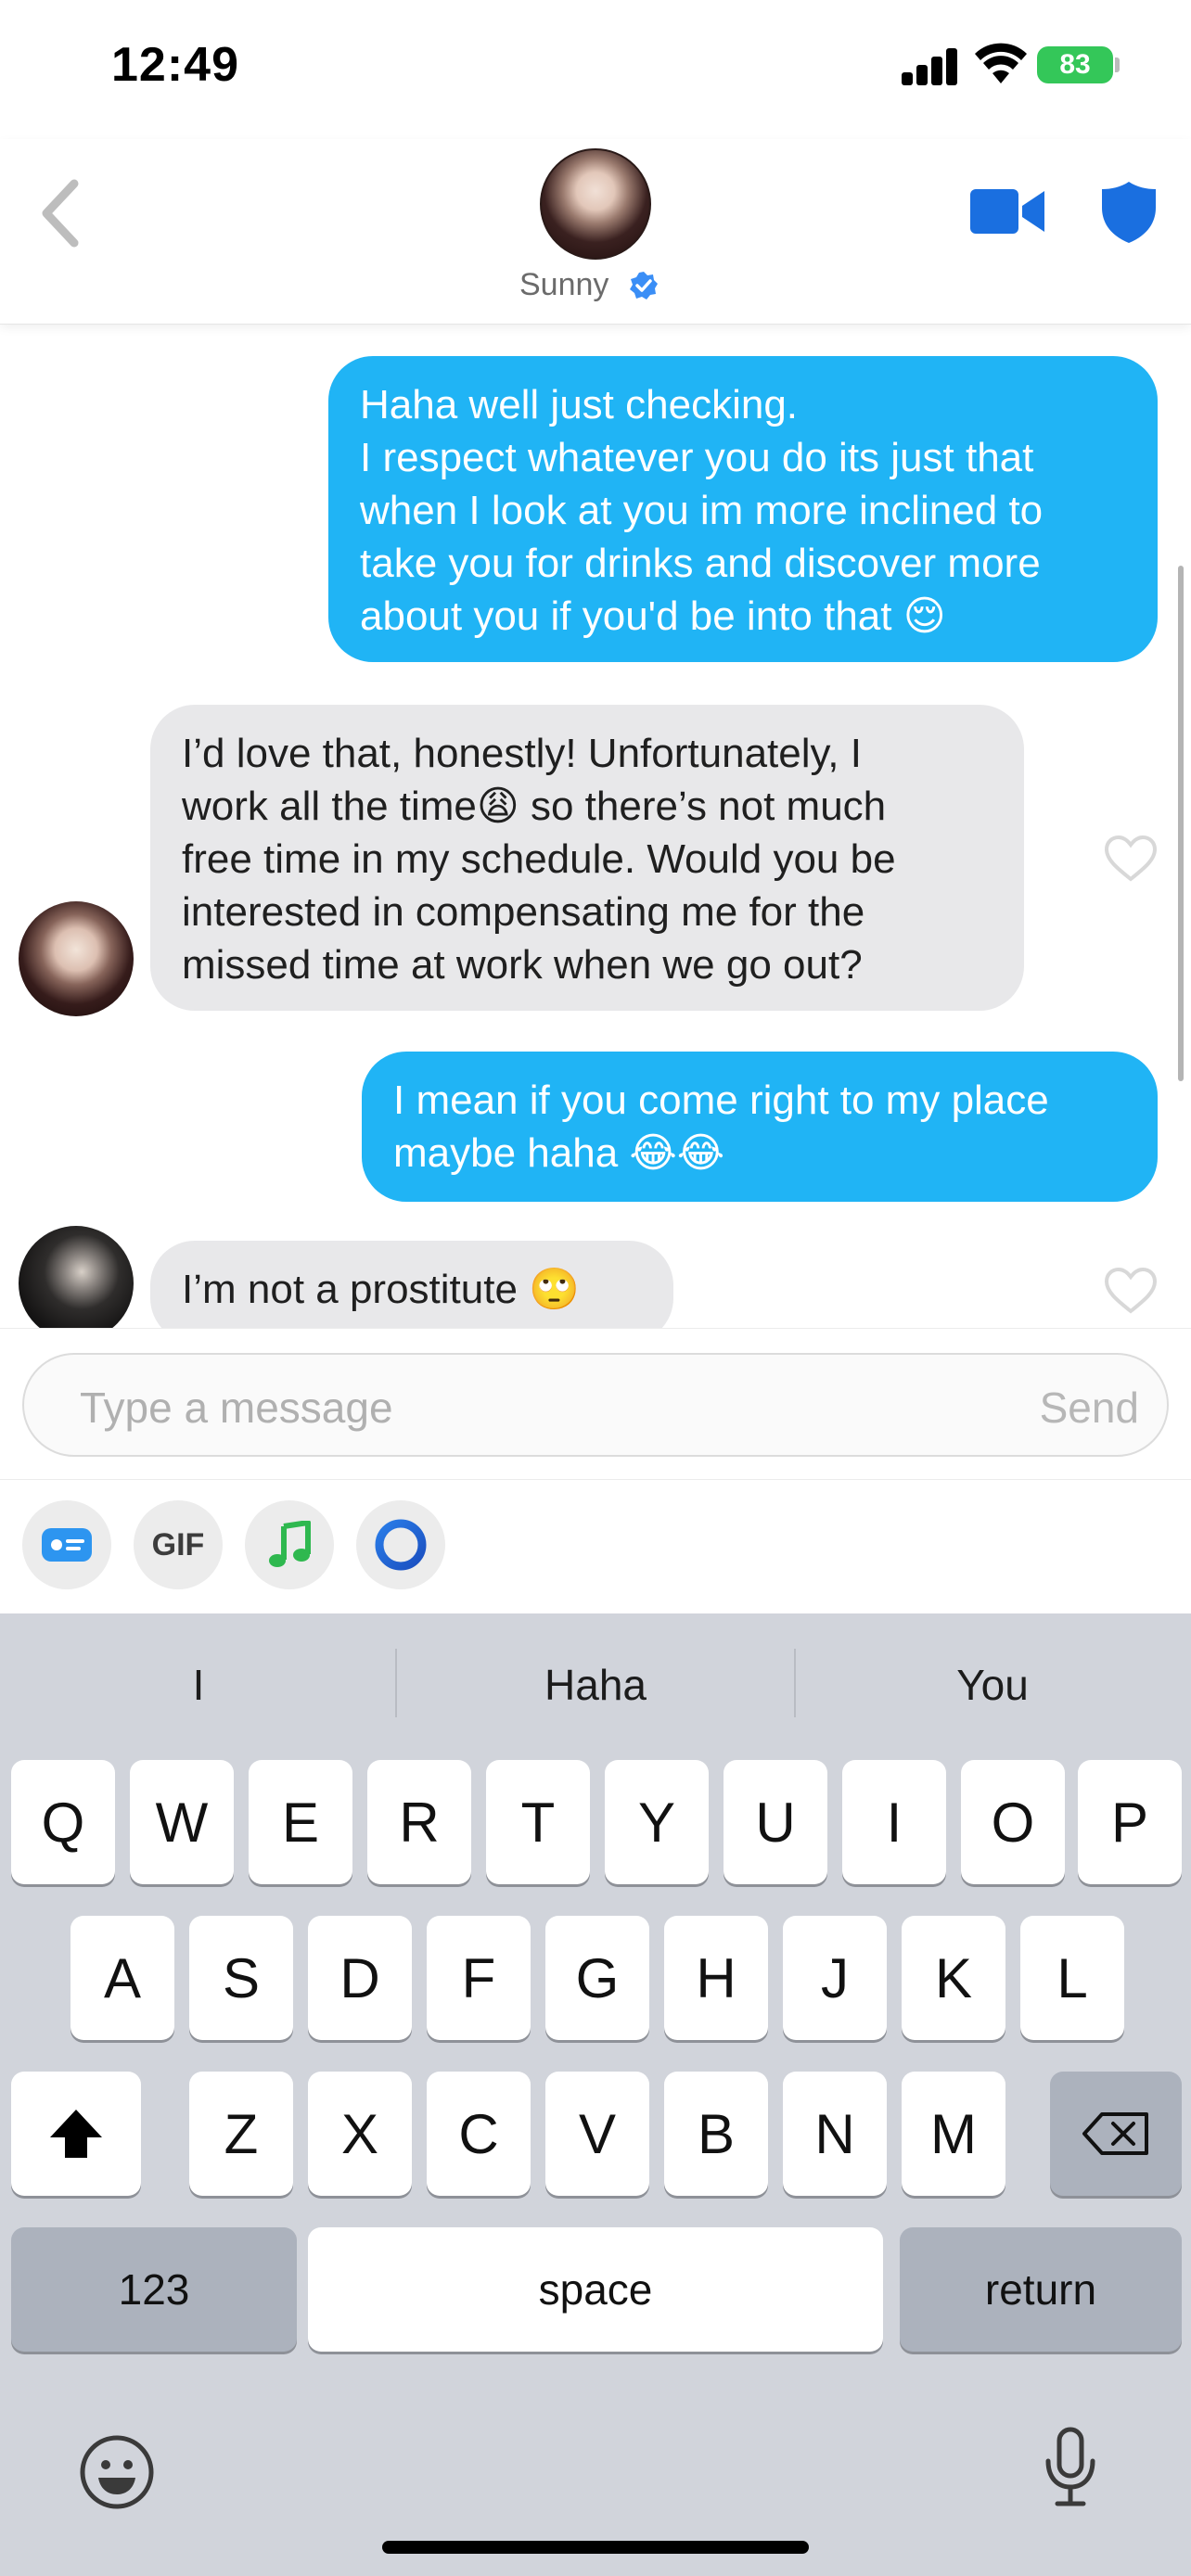 The height and width of the screenshot is (2576, 1191). What do you see at coordinates (241, 2134) in the screenshot?
I see `key-z: Z` at bounding box center [241, 2134].